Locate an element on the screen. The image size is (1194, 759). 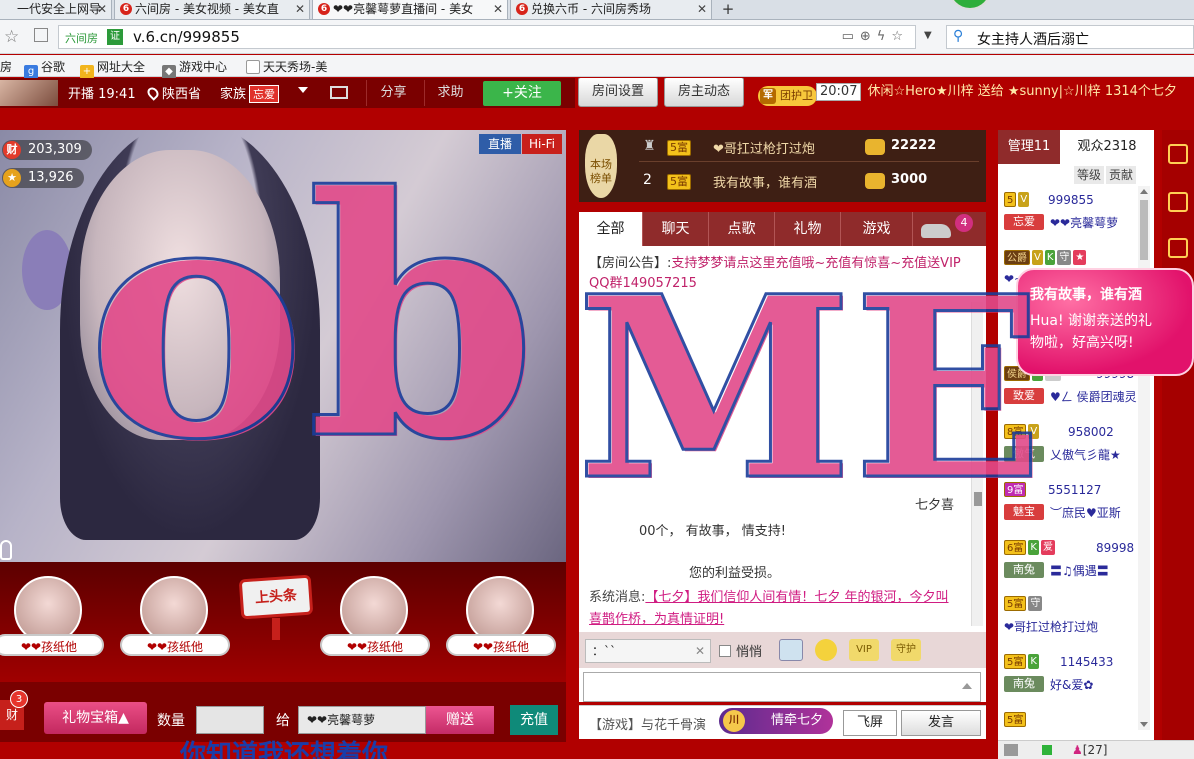
address-tools-icons: ▭⊕ϟ☆ is located at coordinates (875, 36).